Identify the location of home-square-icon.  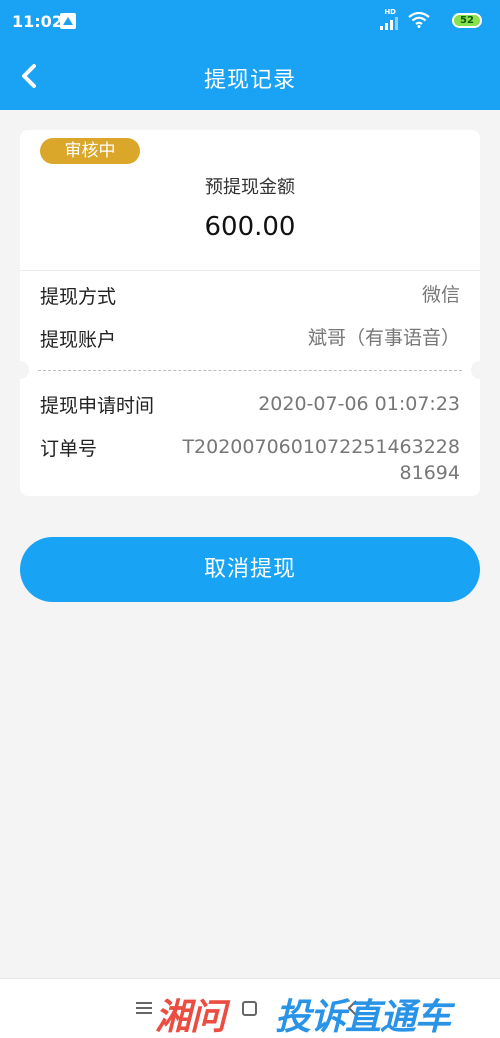
(249, 1008).